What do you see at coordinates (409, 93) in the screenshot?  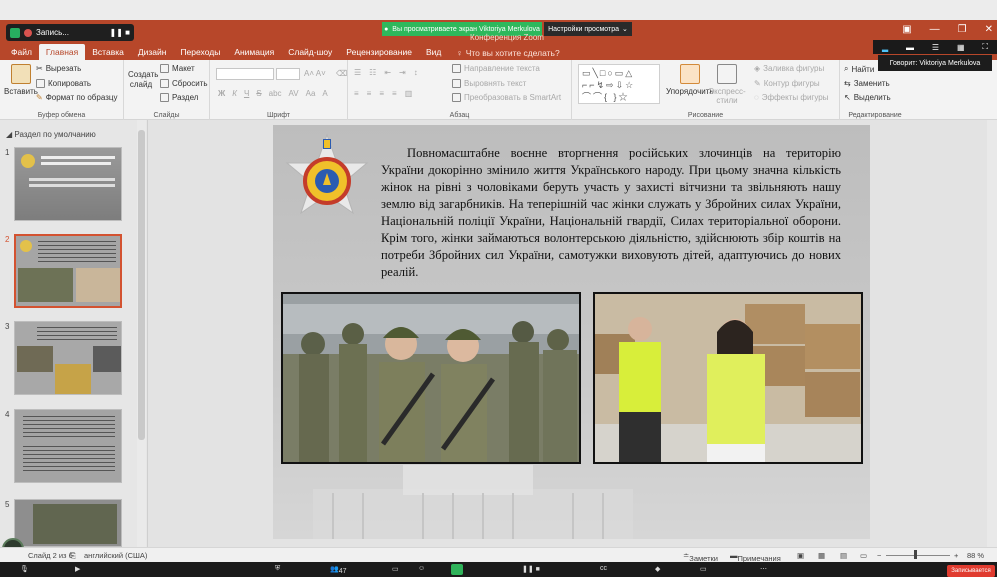 I see `columns-icon: ▥` at bounding box center [409, 93].